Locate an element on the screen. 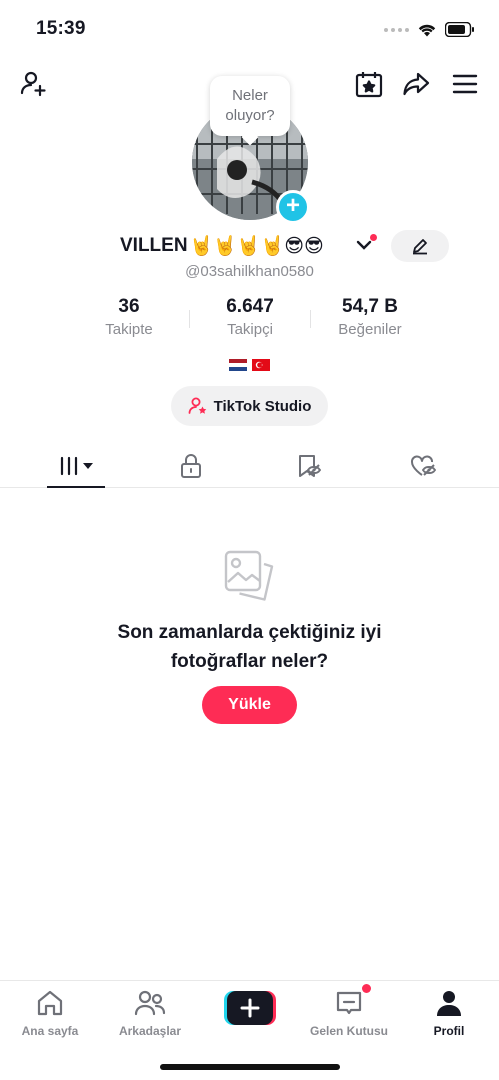  nav-inbox: Gelen Kutusu is located at coordinates (349, 1013).